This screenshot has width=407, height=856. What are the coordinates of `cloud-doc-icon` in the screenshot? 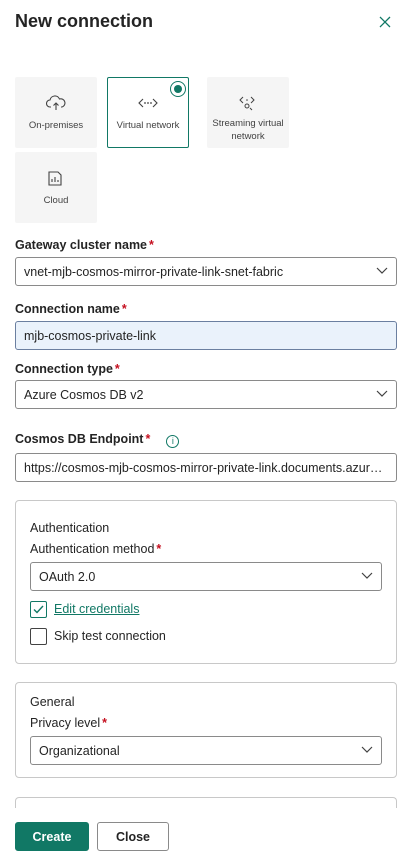 It's located at (56, 178).